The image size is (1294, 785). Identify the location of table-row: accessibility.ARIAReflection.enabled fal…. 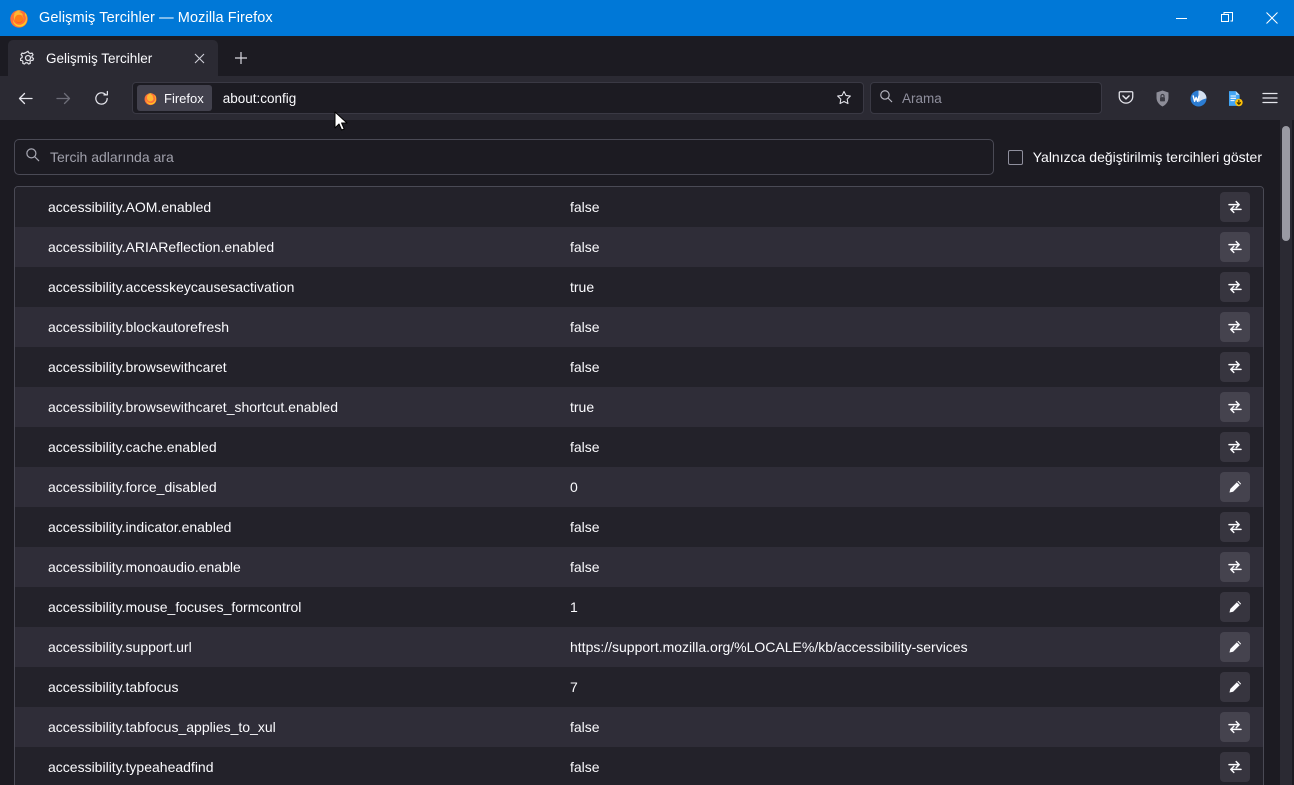
(639, 247).